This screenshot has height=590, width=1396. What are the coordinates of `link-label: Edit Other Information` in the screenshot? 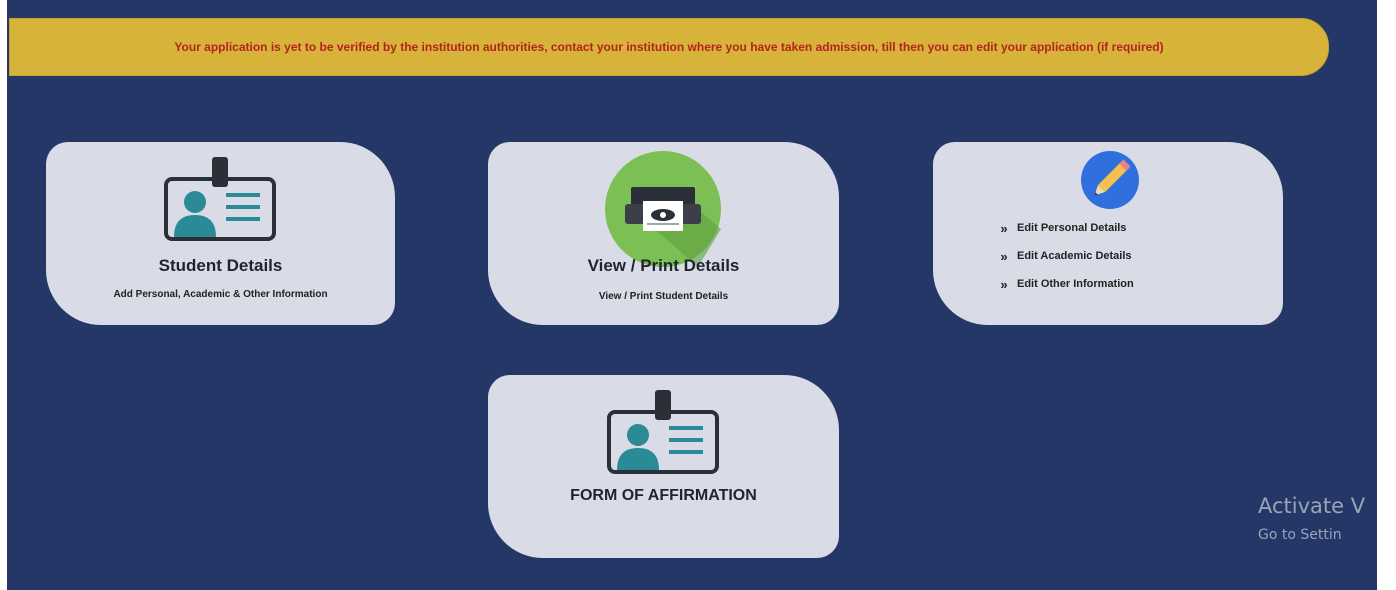 It's located at (1075, 284).